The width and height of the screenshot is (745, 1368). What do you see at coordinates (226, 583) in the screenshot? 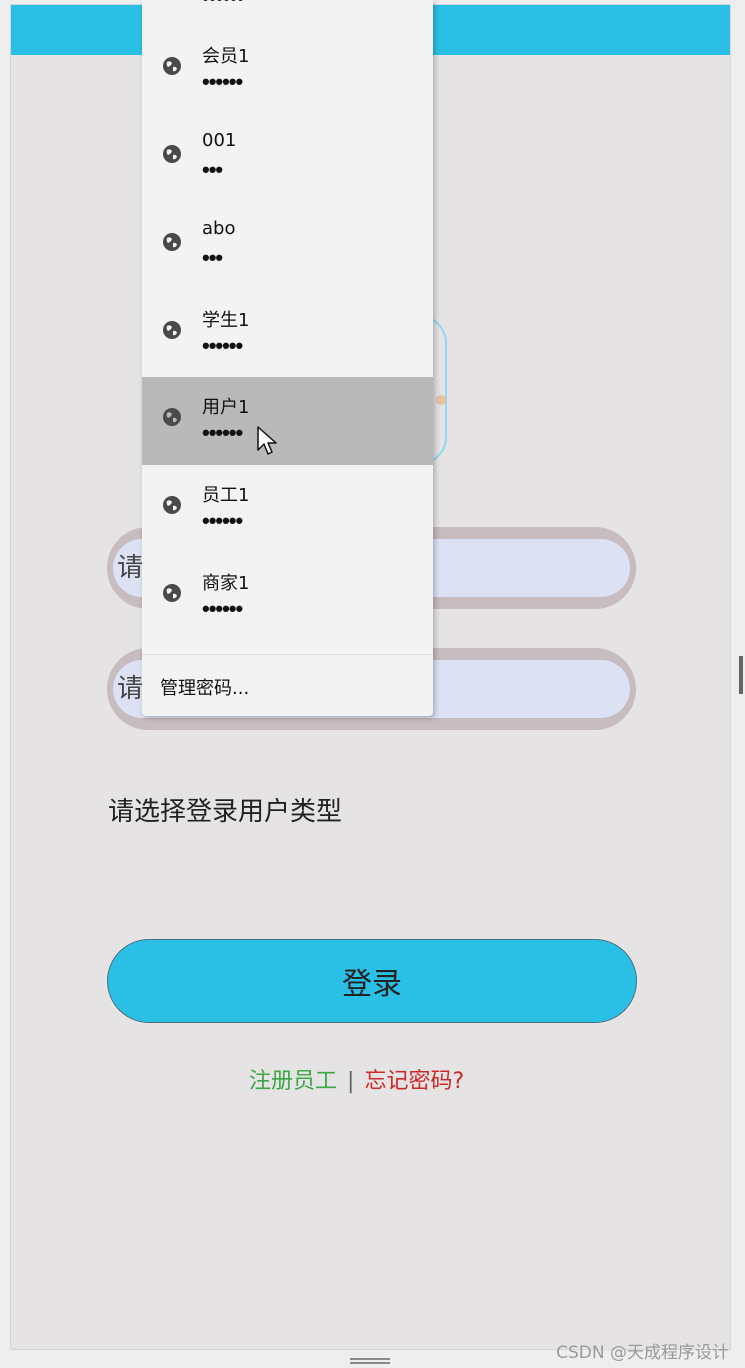
I see `autofill-username: 商家1` at bounding box center [226, 583].